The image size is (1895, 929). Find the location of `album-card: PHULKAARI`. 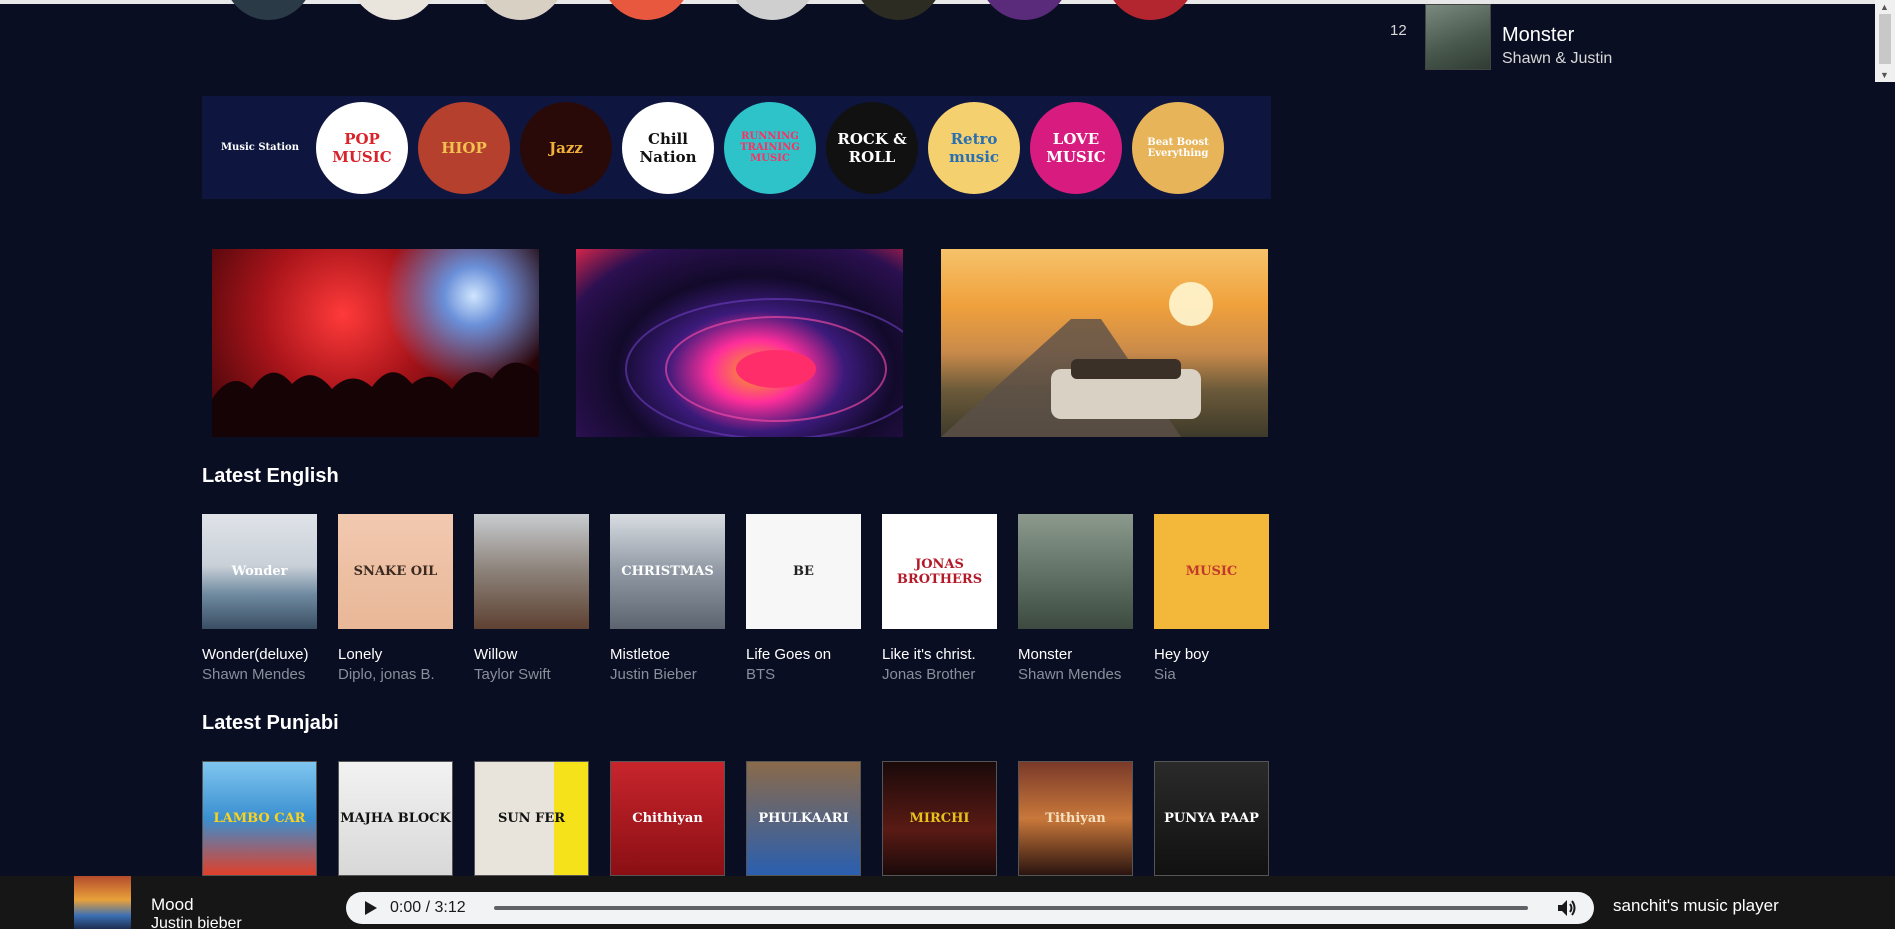

album-card: PHULKAARI is located at coordinates (803, 818).